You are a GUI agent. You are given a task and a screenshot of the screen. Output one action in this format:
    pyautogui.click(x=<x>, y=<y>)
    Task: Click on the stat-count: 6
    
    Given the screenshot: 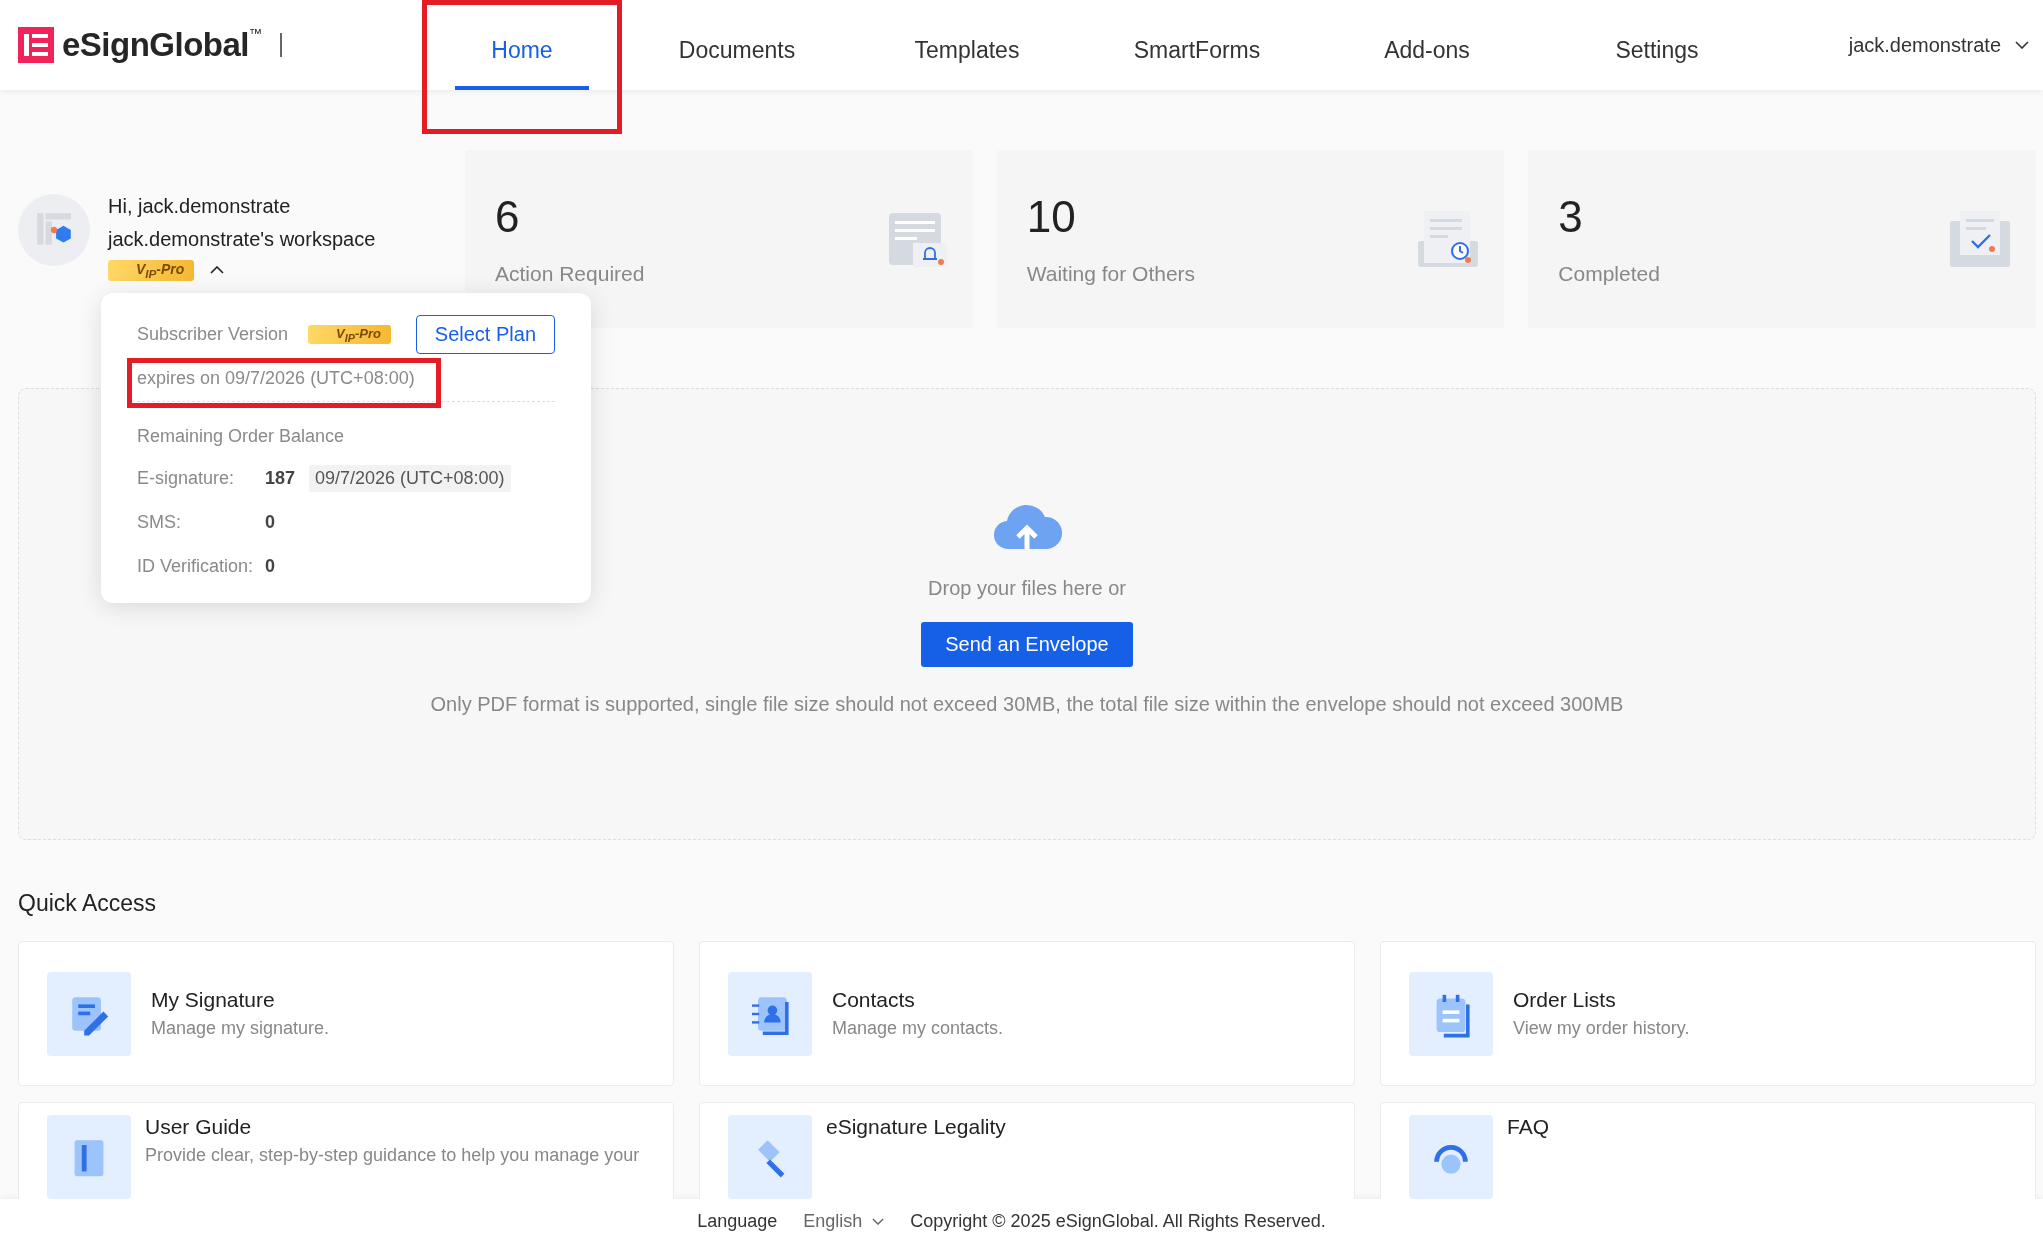 What is the action you would take?
    pyautogui.click(x=508, y=217)
    